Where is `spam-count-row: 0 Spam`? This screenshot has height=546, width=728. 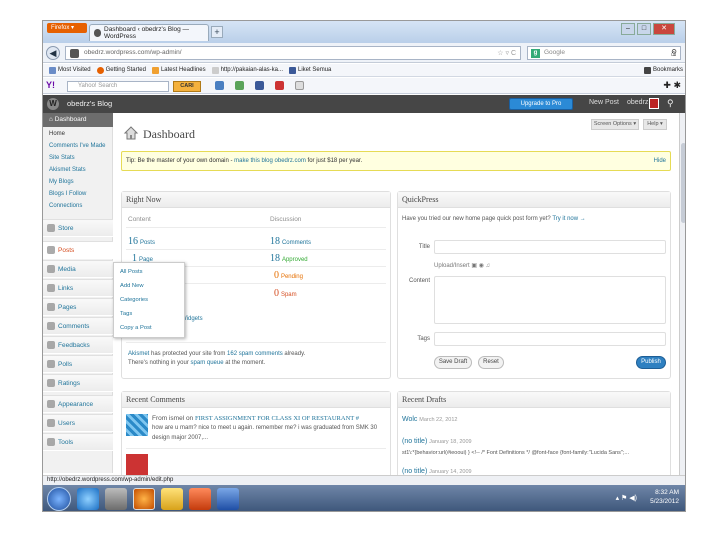
spam-count-row: 0 Spam is located at coordinates (285, 293).